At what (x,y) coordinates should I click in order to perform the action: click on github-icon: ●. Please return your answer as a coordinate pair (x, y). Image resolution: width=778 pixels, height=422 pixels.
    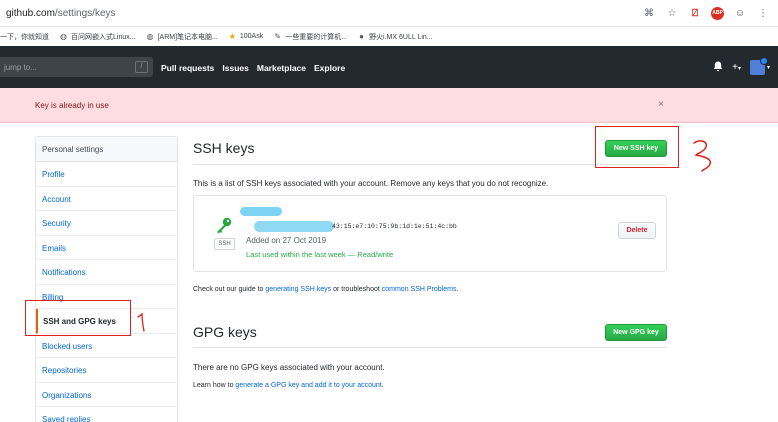
    Looking at the image, I should click on (361, 36).